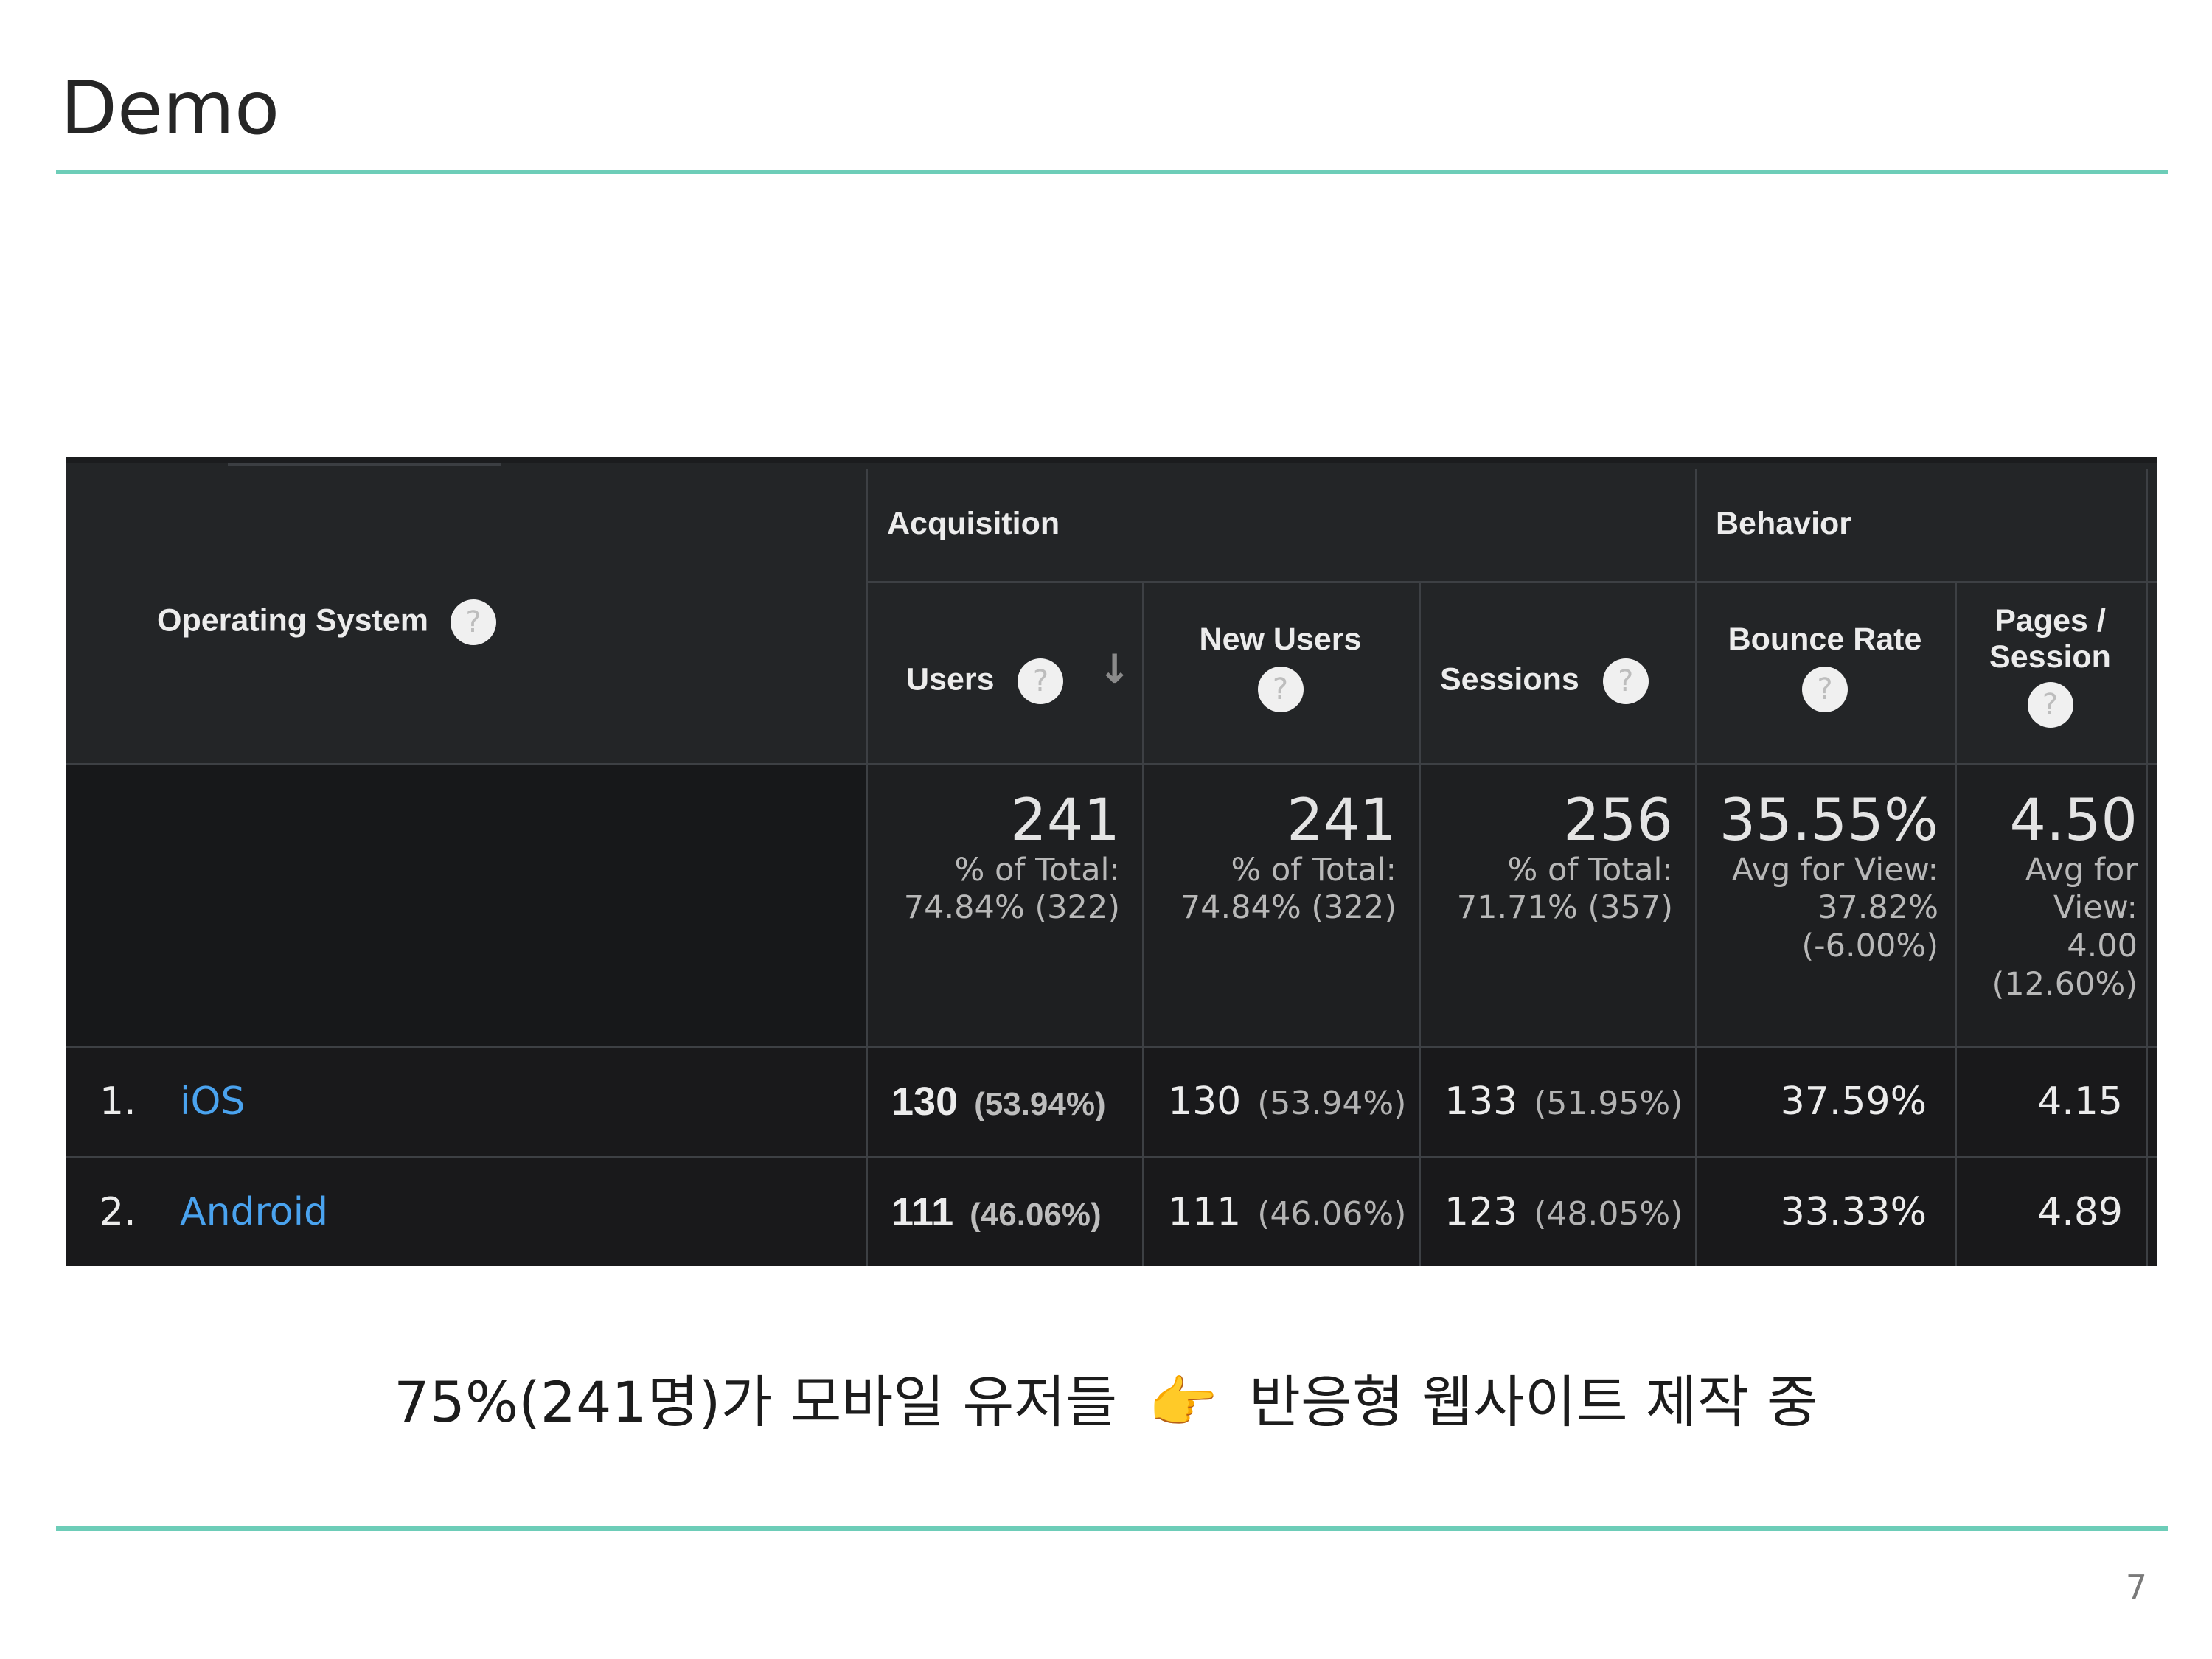 The width and height of the screenshot is (2212, 1659). I want to click on sessions-percent: (48.05%), so click(1608, 1214).